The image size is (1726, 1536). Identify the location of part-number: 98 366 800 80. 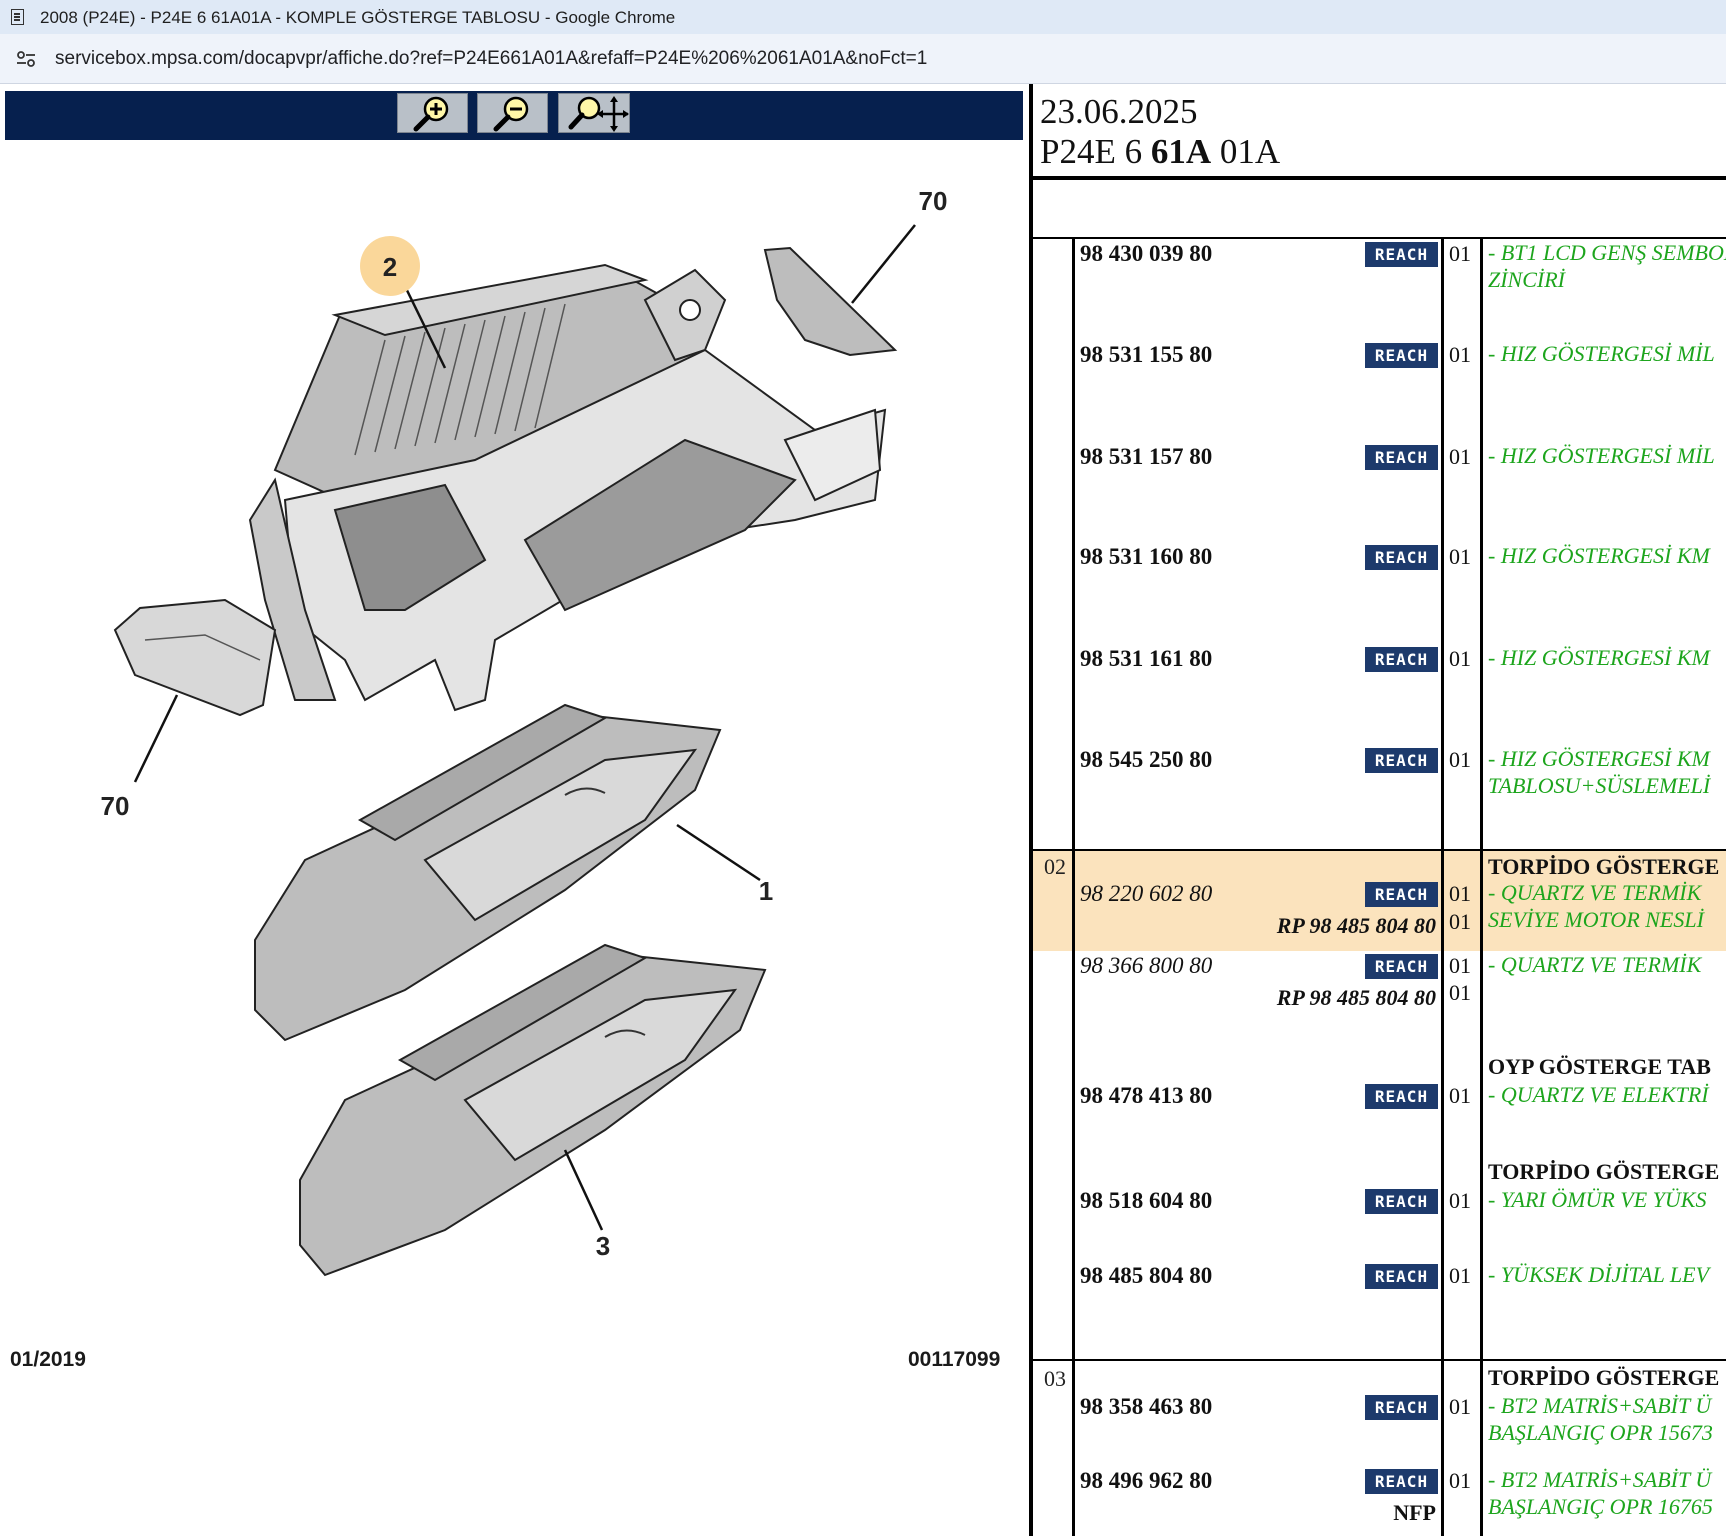
(1146, 966).